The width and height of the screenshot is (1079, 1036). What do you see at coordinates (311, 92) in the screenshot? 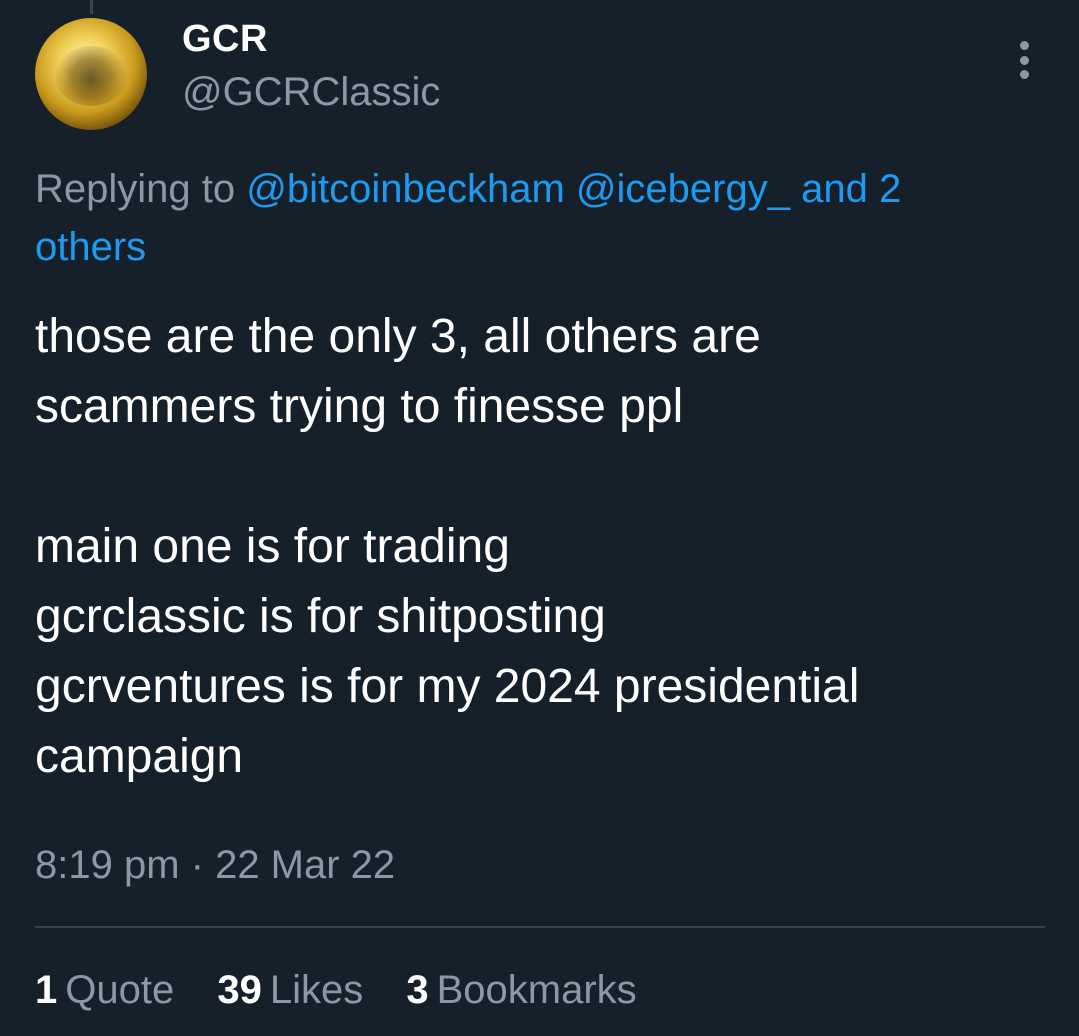
I see `author-handle: @GCRClassic` at bounding box center [311, 92].